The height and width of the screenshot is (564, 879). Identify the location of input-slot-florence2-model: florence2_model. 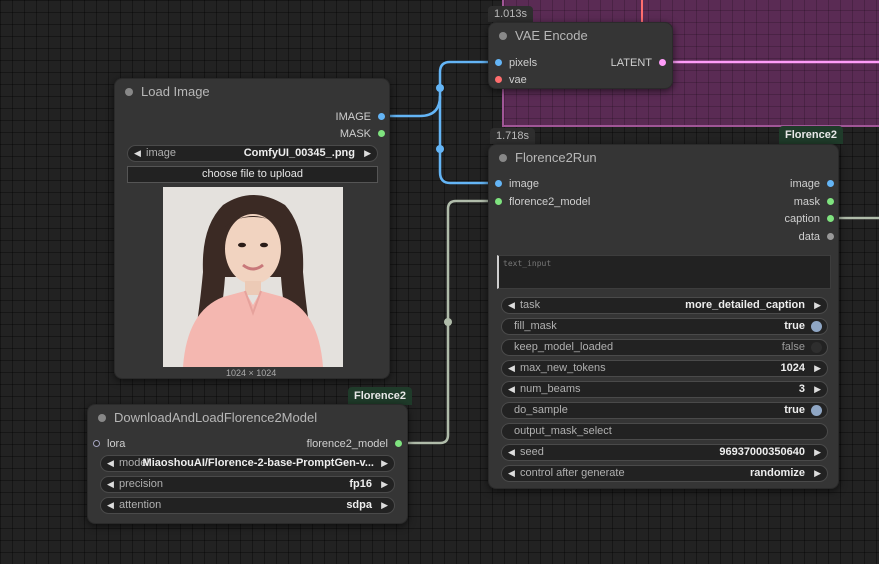
(542, 202).